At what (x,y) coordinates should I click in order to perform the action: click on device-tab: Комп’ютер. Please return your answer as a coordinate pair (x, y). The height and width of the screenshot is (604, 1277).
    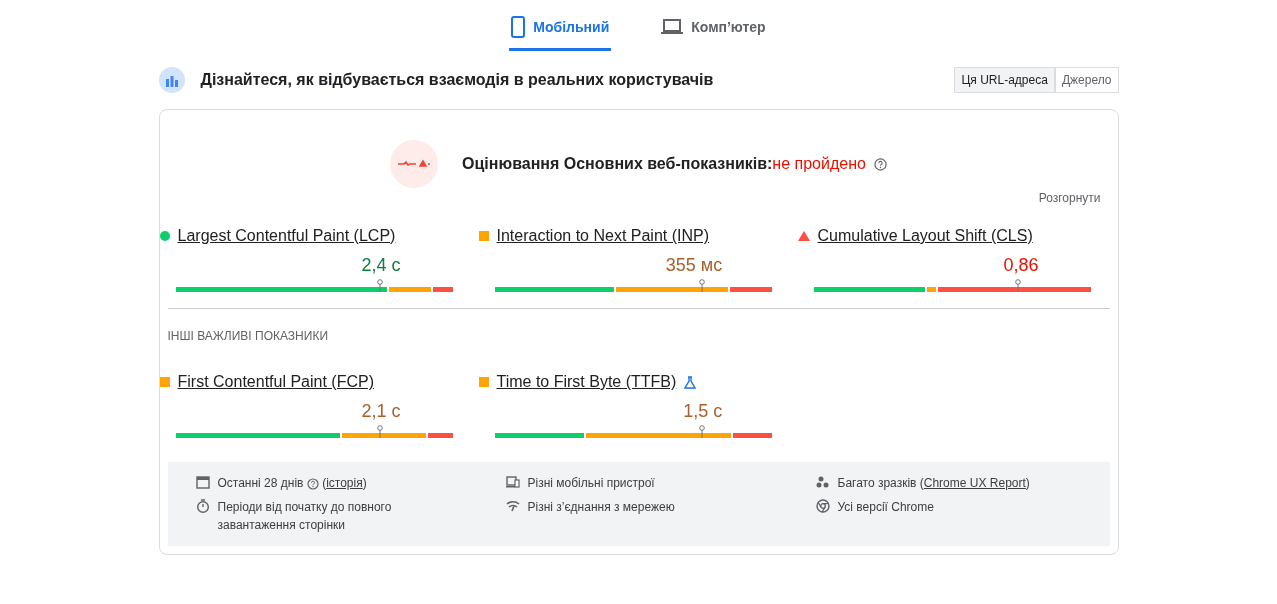
    Looking at the image, I should click on (713, 29).